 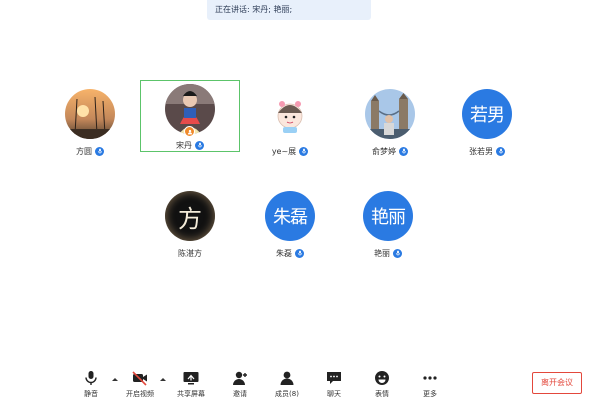 I want to click on more-button: 更多, so click(x=430, y=385).